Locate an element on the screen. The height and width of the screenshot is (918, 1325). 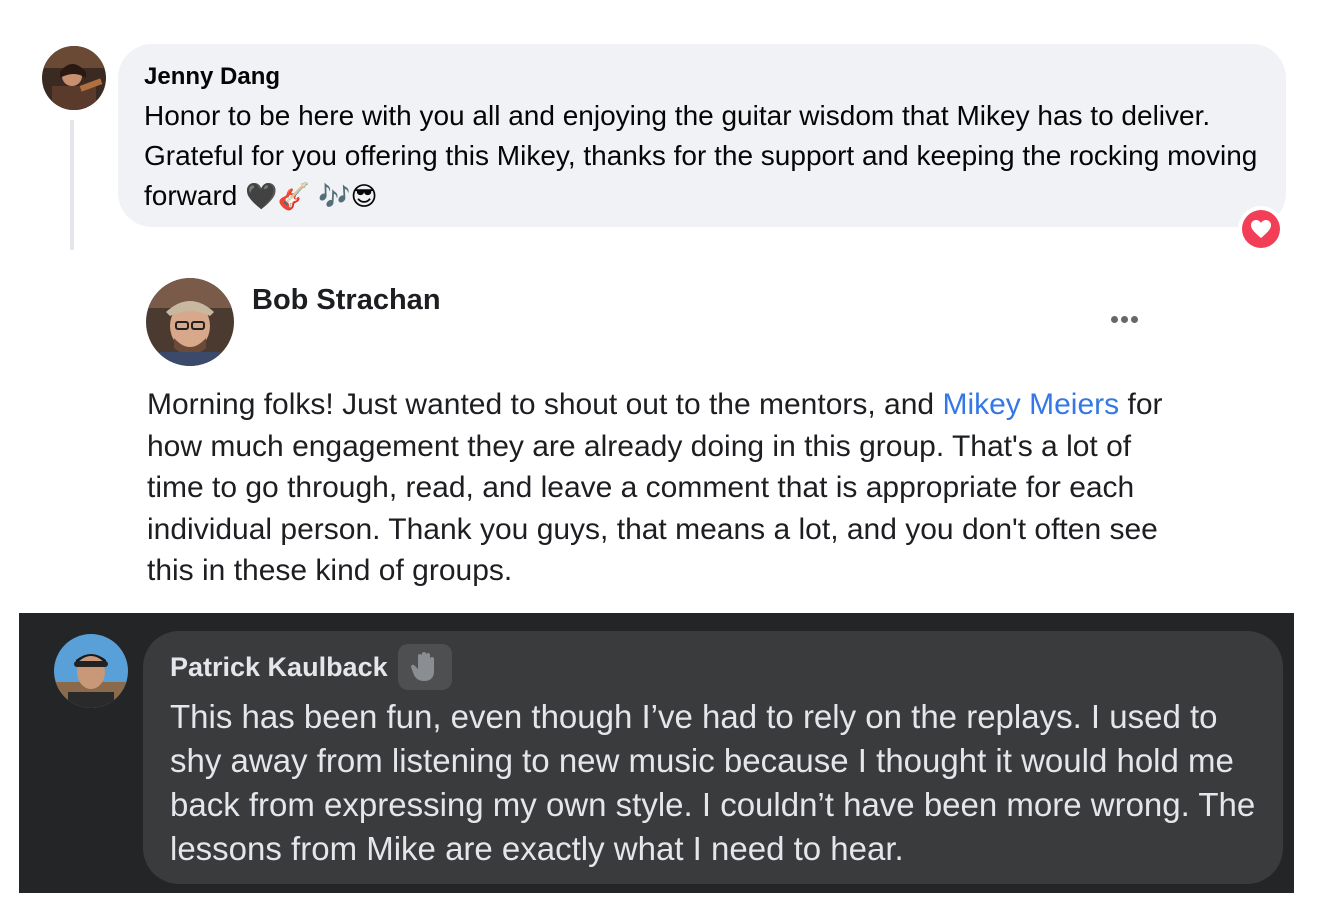
mention-link: Mikey Meiers is located at coordinates (1030, 404).